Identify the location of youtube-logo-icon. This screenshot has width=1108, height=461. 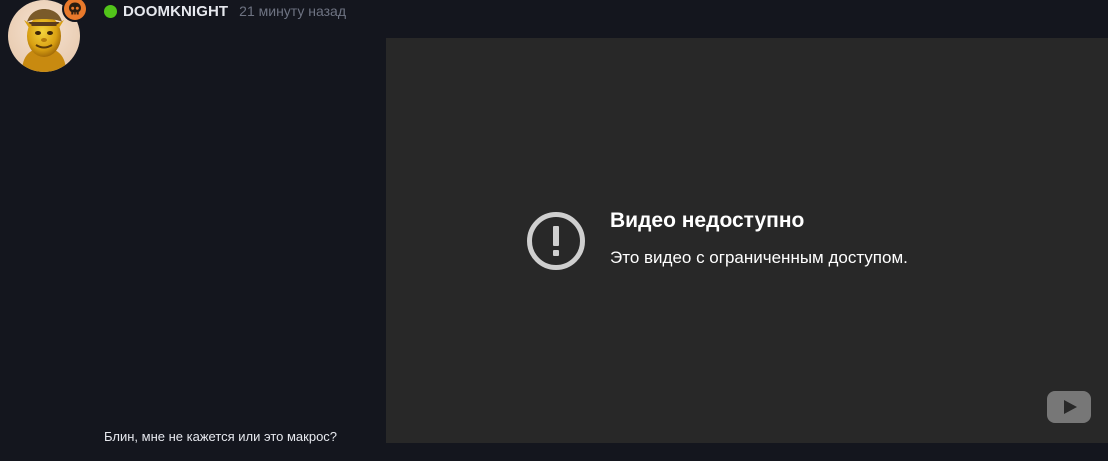
(1069, 407).